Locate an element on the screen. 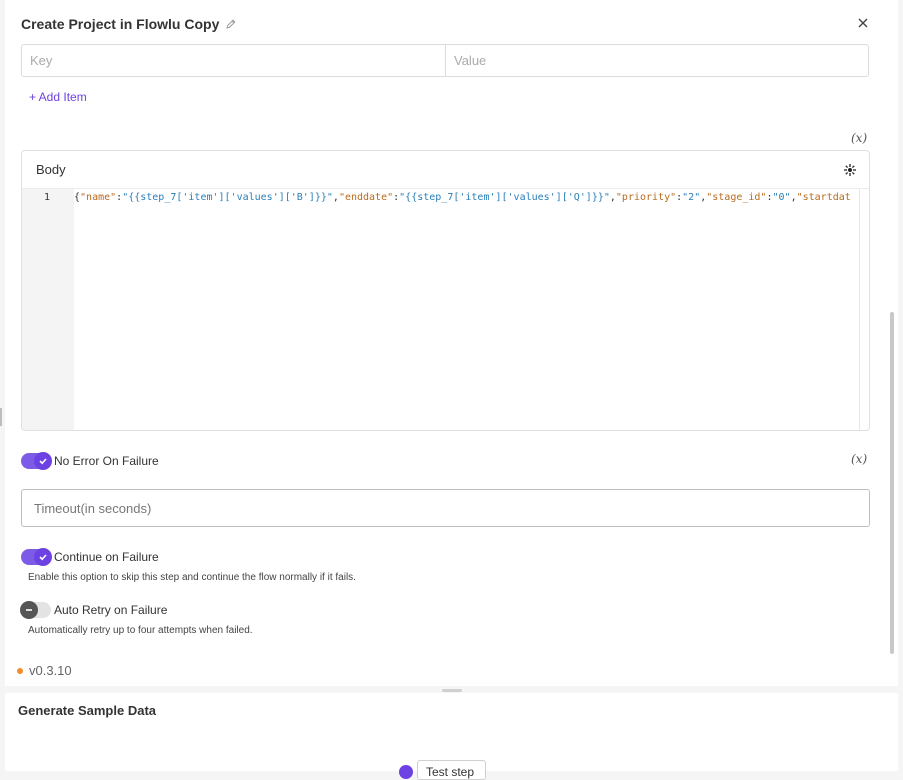 Image resolution: width=903 pixels, height=780 pixels. body-label: Body is located at coordinates (51, 169).